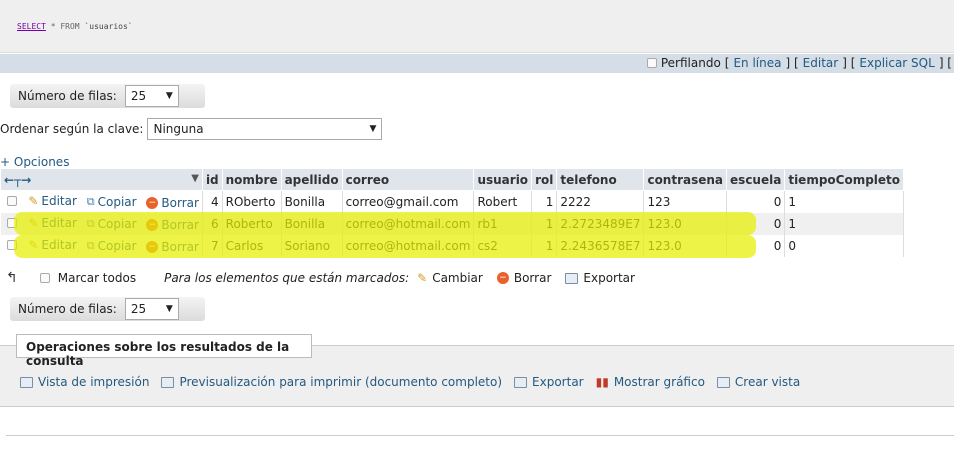  What do you see at coordinates (821, 63) in the screenshot?
I see `edit-link: Editar` at bounding box center [821, 63].